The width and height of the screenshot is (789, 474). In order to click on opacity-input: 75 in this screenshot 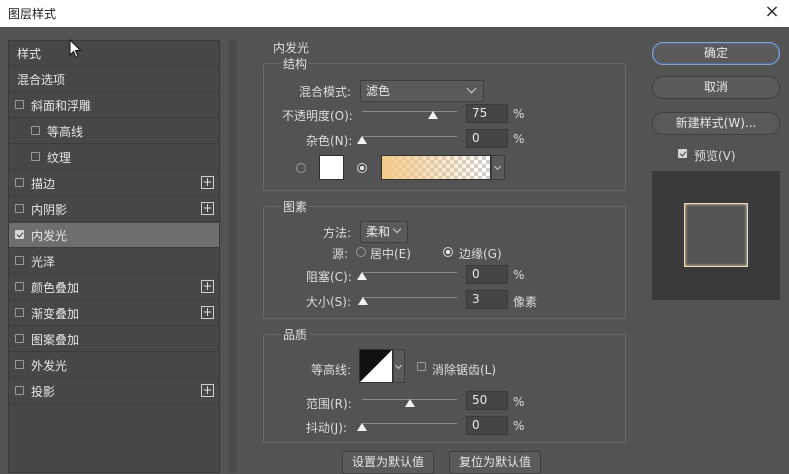, I will do `click(487, 113)`.